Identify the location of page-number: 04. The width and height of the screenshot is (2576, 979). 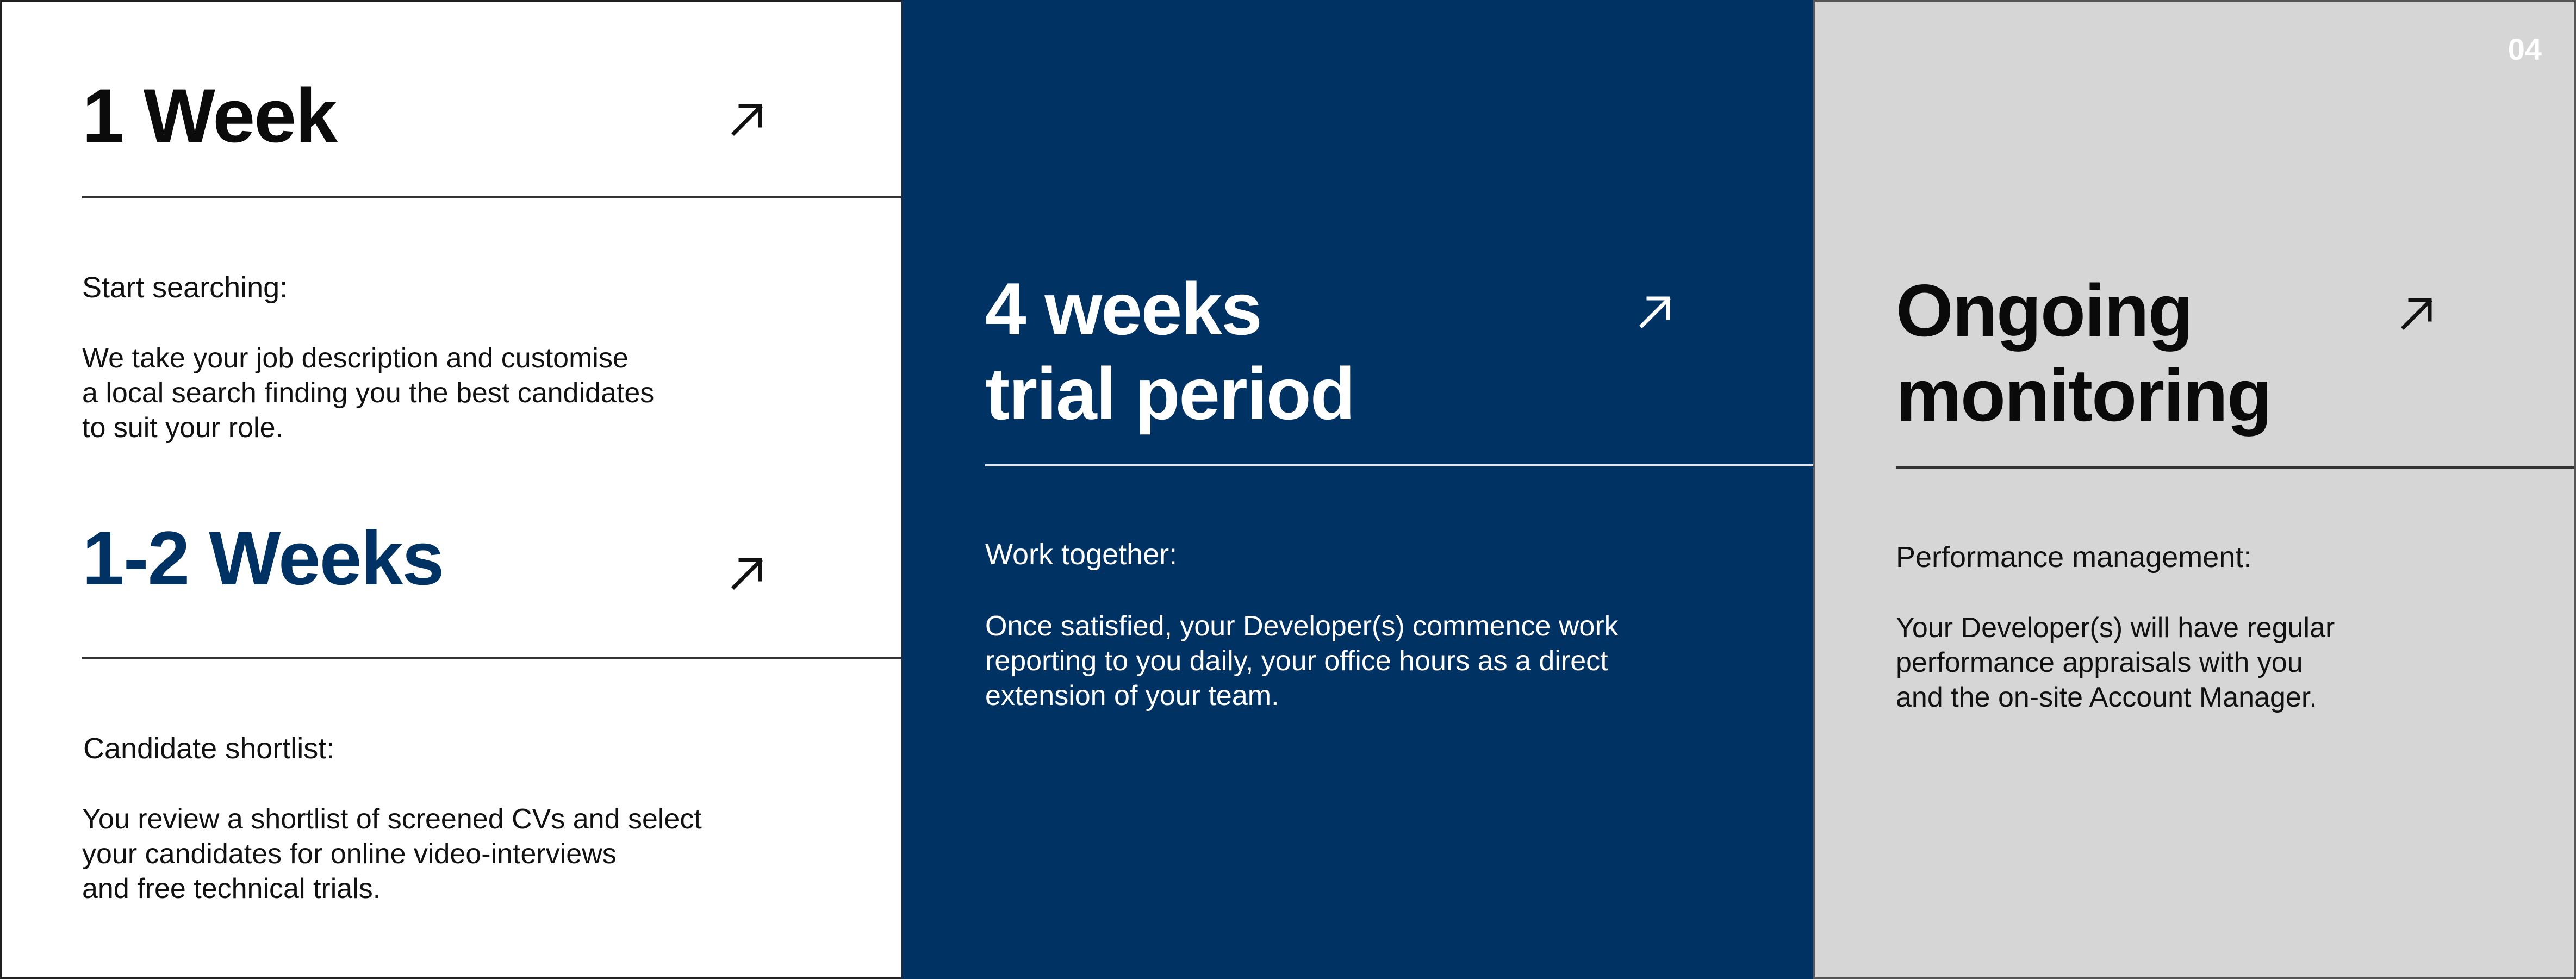
(2524, 49).